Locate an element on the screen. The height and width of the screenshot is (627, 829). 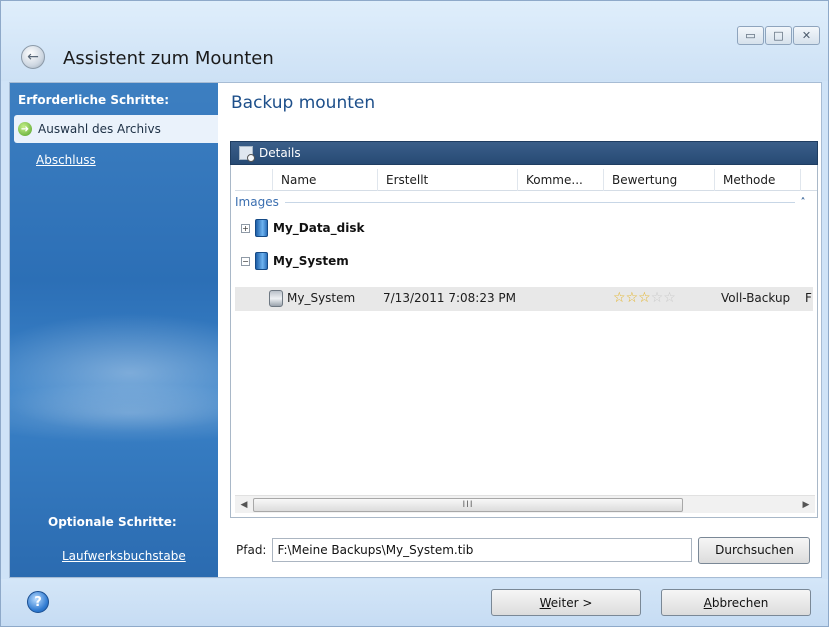
page-title: Backup mounten is located at coordinates (303, 103).